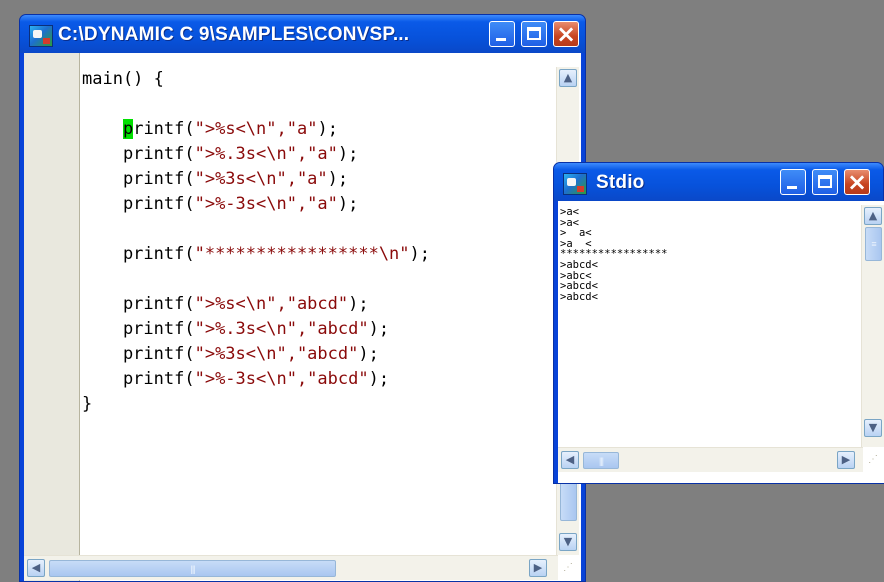 The height and width of the screenshot is (582, 884). Describe the element at coordinates (718, 182) in the screenshot. I see `stdio-titlebar: Stdio ×` at that location.